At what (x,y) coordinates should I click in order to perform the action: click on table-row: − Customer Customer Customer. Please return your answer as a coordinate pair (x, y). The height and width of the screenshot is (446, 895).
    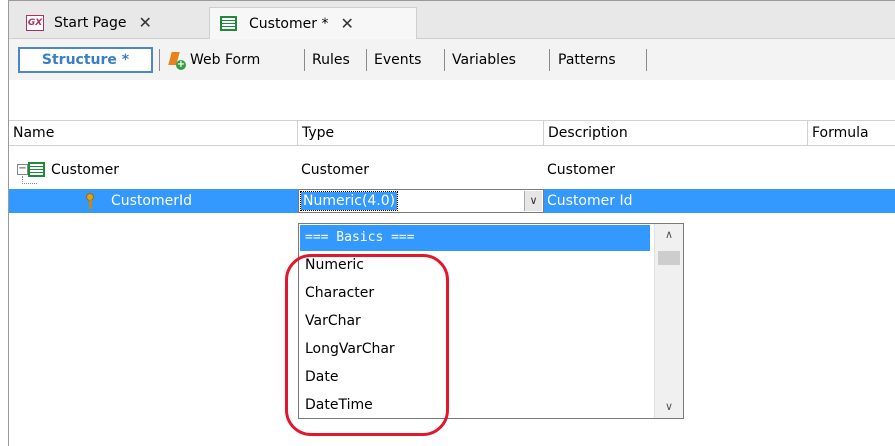
    Looking at the image, I should click on (452, 170).